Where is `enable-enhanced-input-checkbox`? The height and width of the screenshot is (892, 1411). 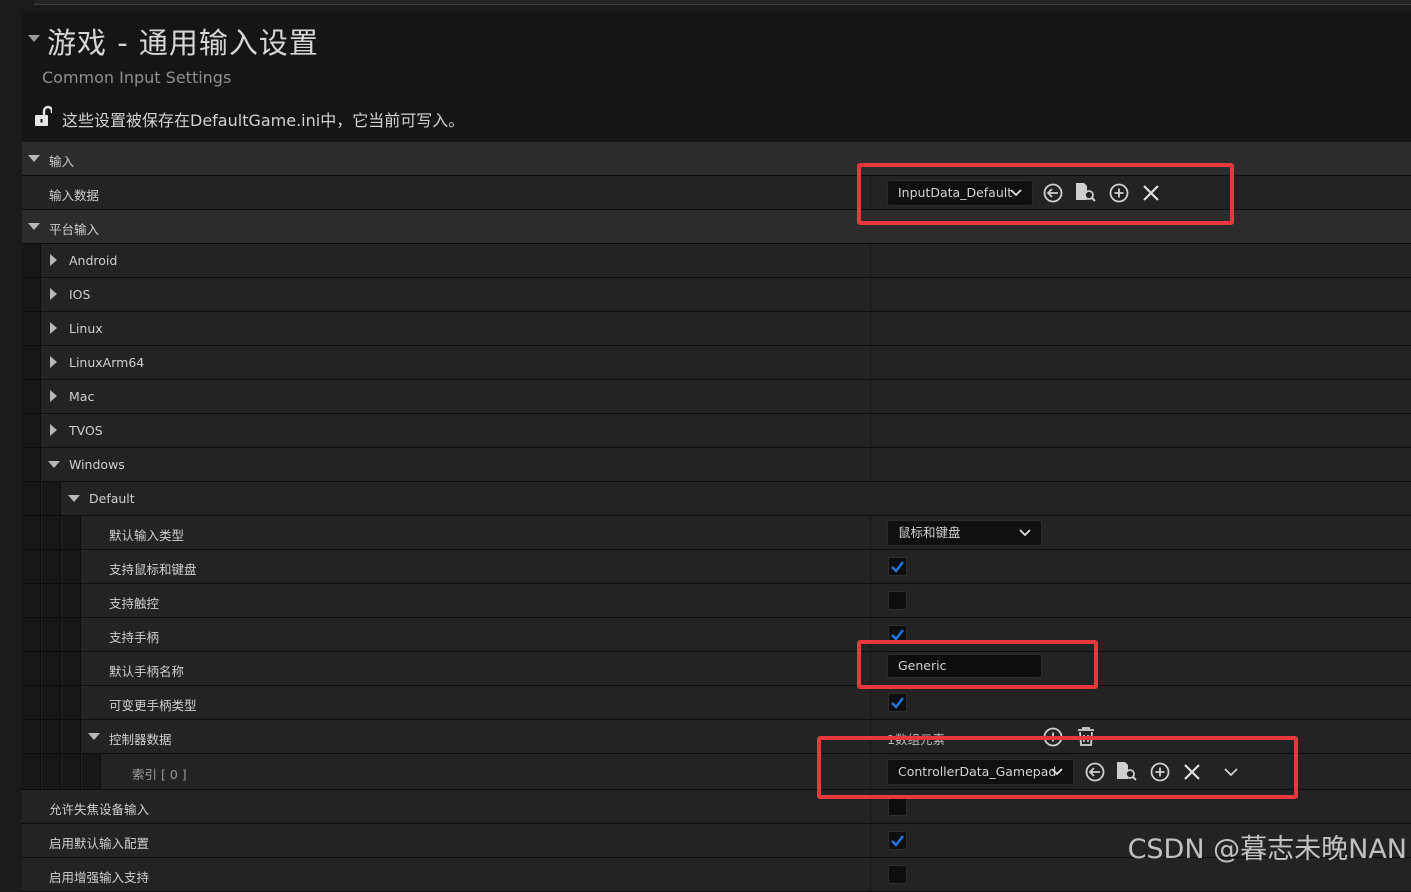
enable-enhanced-input-checkbox is located at coordinates (897, 874).